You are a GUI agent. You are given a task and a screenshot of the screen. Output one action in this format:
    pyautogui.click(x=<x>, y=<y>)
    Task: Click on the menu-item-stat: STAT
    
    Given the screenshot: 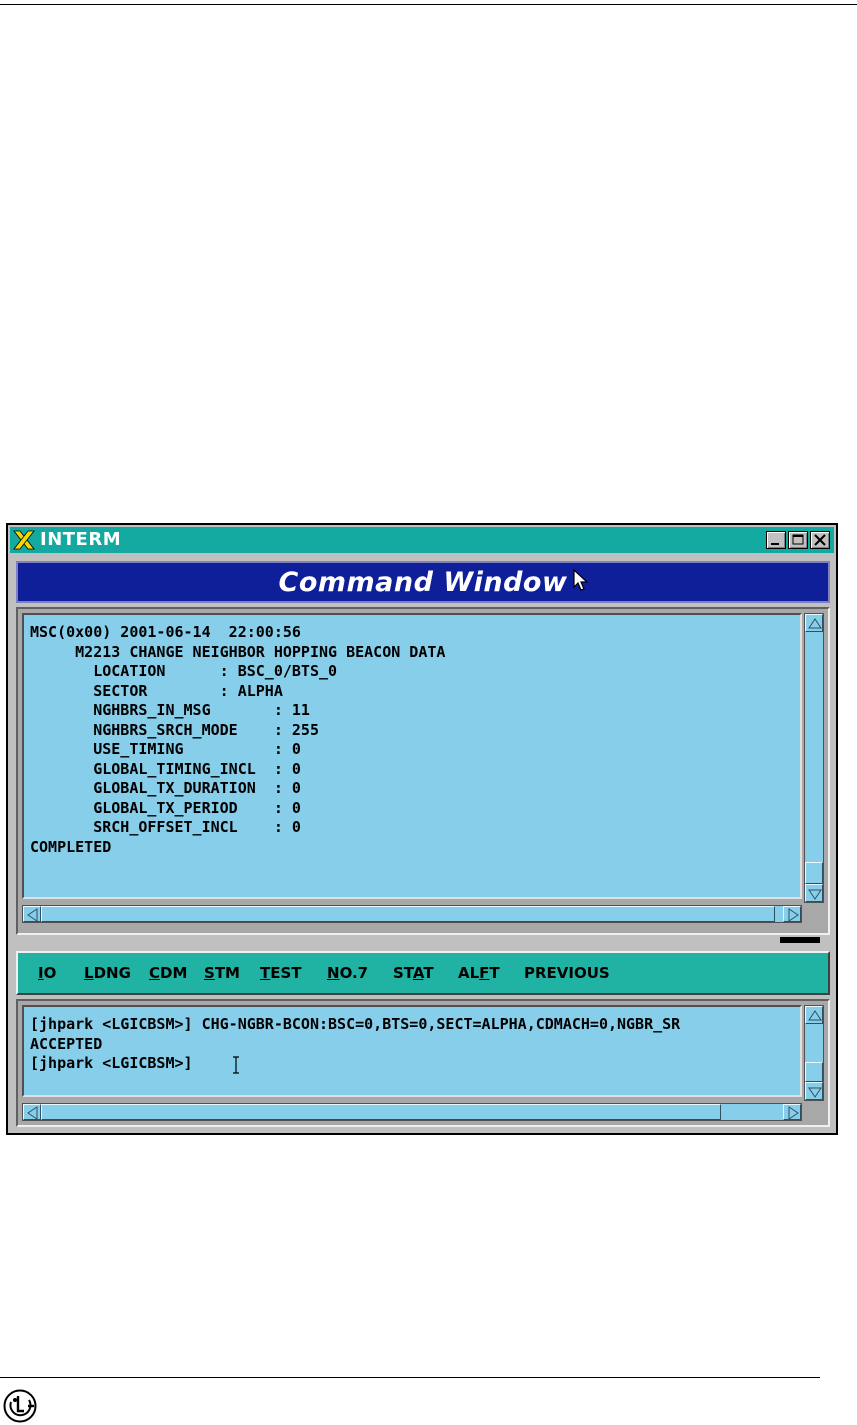 What is the action you would take?
    pyautogui.click(x=413, y=973)
    